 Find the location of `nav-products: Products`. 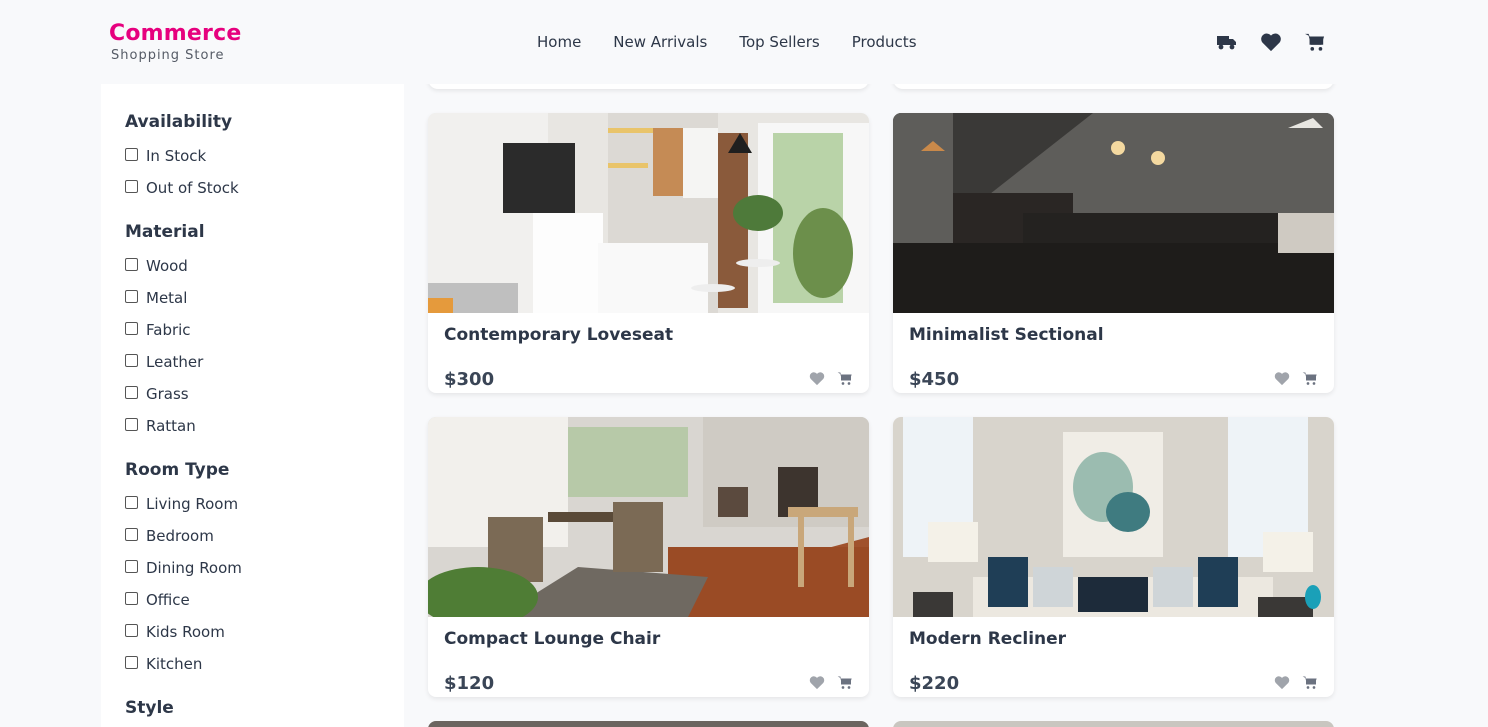

nav-products: Products is located at coordinates (884, 42).